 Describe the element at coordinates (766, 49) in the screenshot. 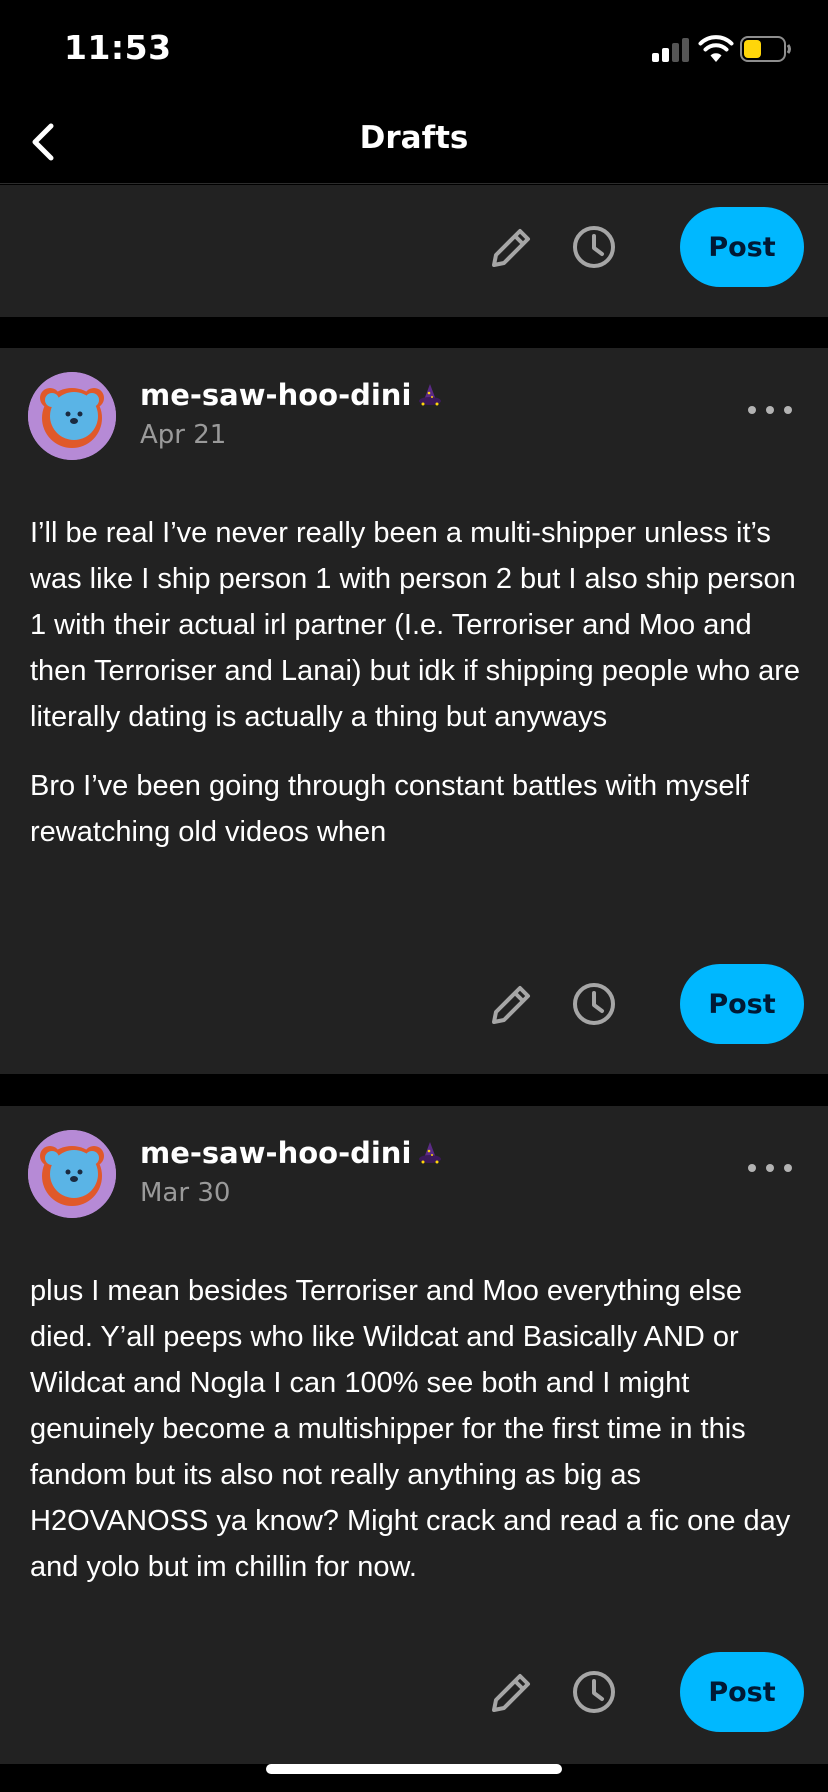

I see `battery-icon` at that location.